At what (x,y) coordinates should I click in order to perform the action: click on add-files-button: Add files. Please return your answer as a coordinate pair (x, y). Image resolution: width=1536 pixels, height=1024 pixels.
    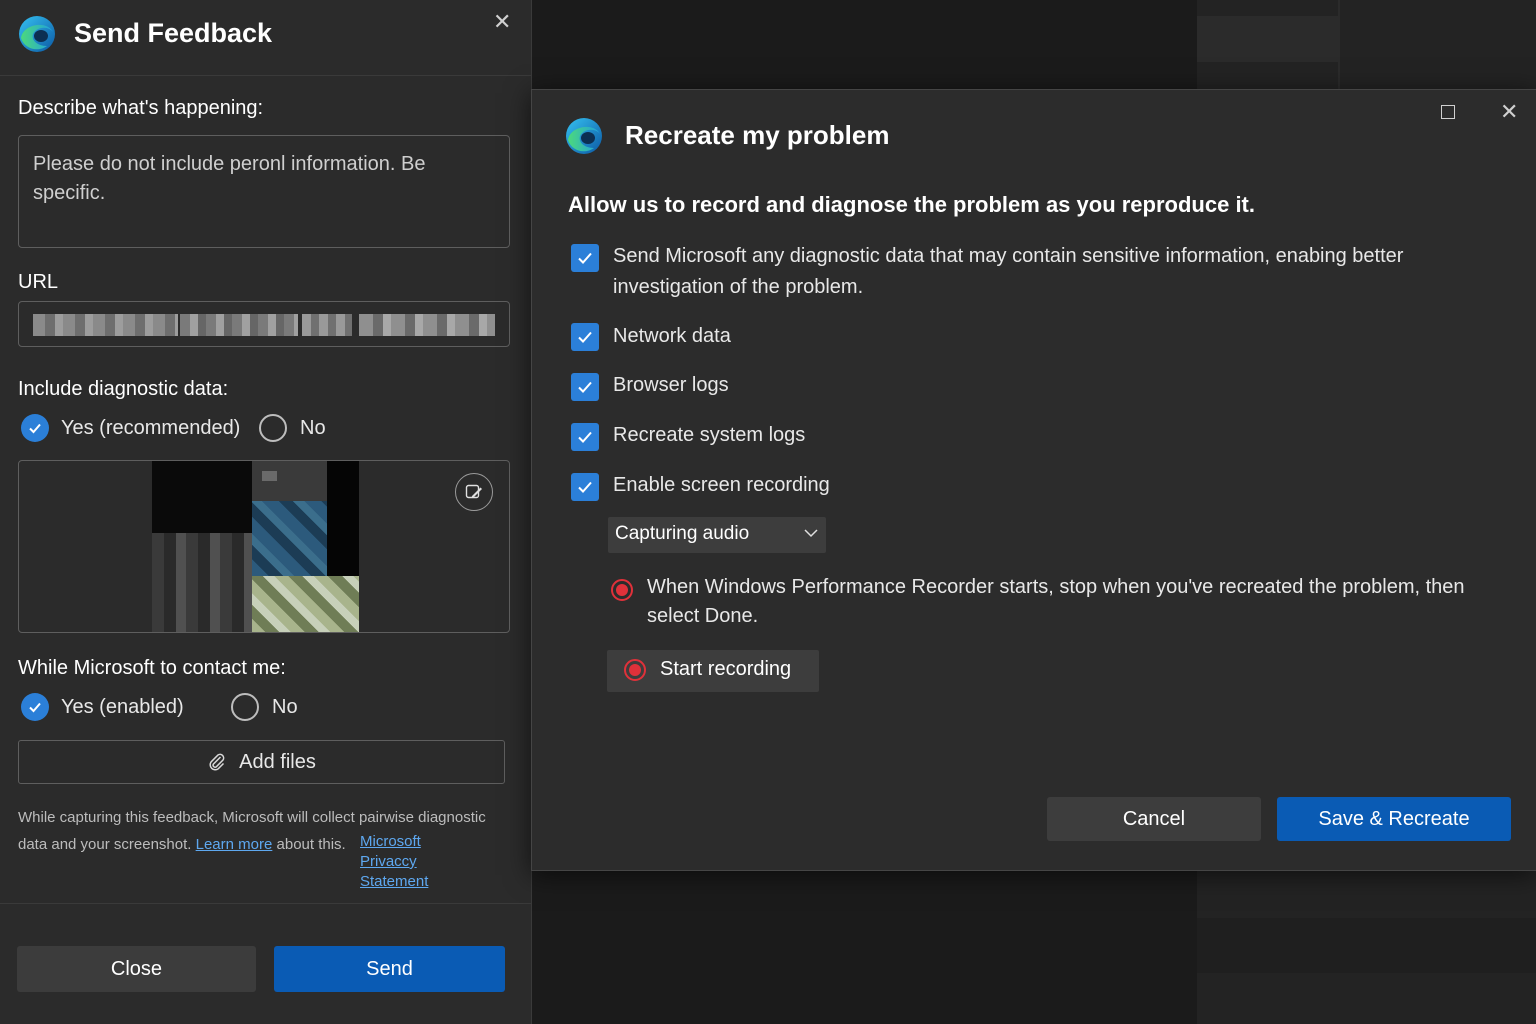
    Looking at the image, I should click on (261, 762).